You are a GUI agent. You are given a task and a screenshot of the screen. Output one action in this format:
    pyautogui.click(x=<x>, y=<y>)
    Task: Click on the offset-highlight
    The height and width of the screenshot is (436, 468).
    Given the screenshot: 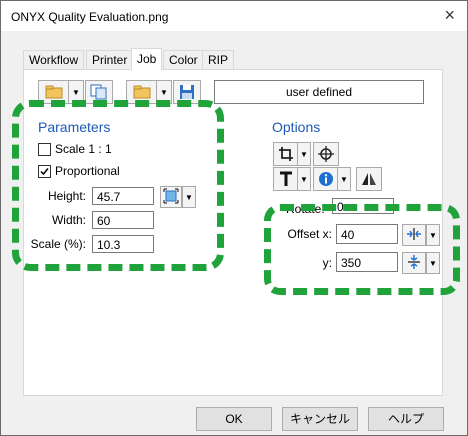 What is the action you would take?
    pyautogui.click(x=362, y=249)
    